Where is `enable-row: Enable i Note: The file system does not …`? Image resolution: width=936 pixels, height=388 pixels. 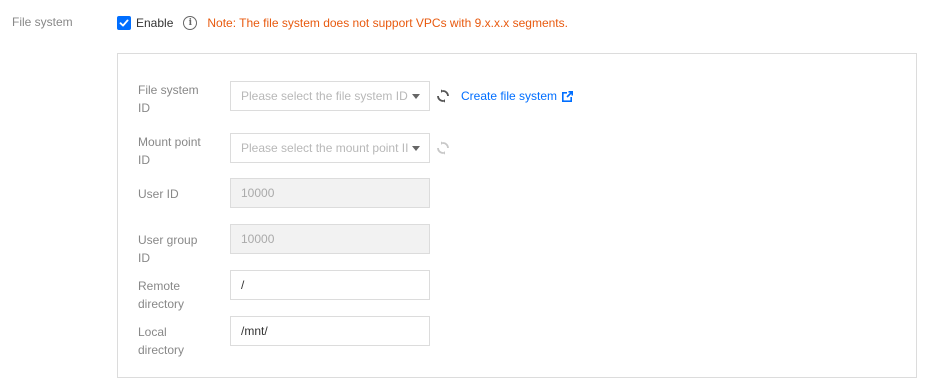
enable-row: Enable i Note: The file system does not … is located at coordinates (342, 23).